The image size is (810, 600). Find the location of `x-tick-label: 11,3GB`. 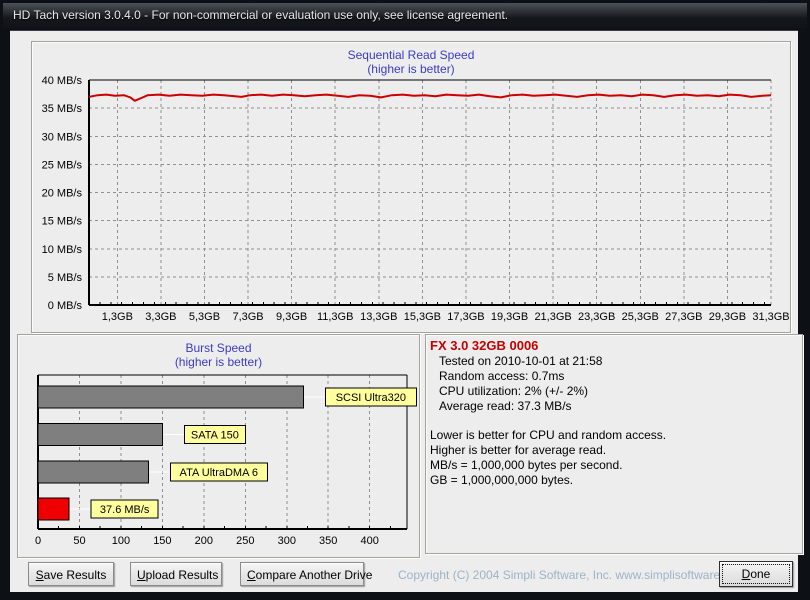

x-tick-label: 11,3GB is located at coordinates (335, 317).